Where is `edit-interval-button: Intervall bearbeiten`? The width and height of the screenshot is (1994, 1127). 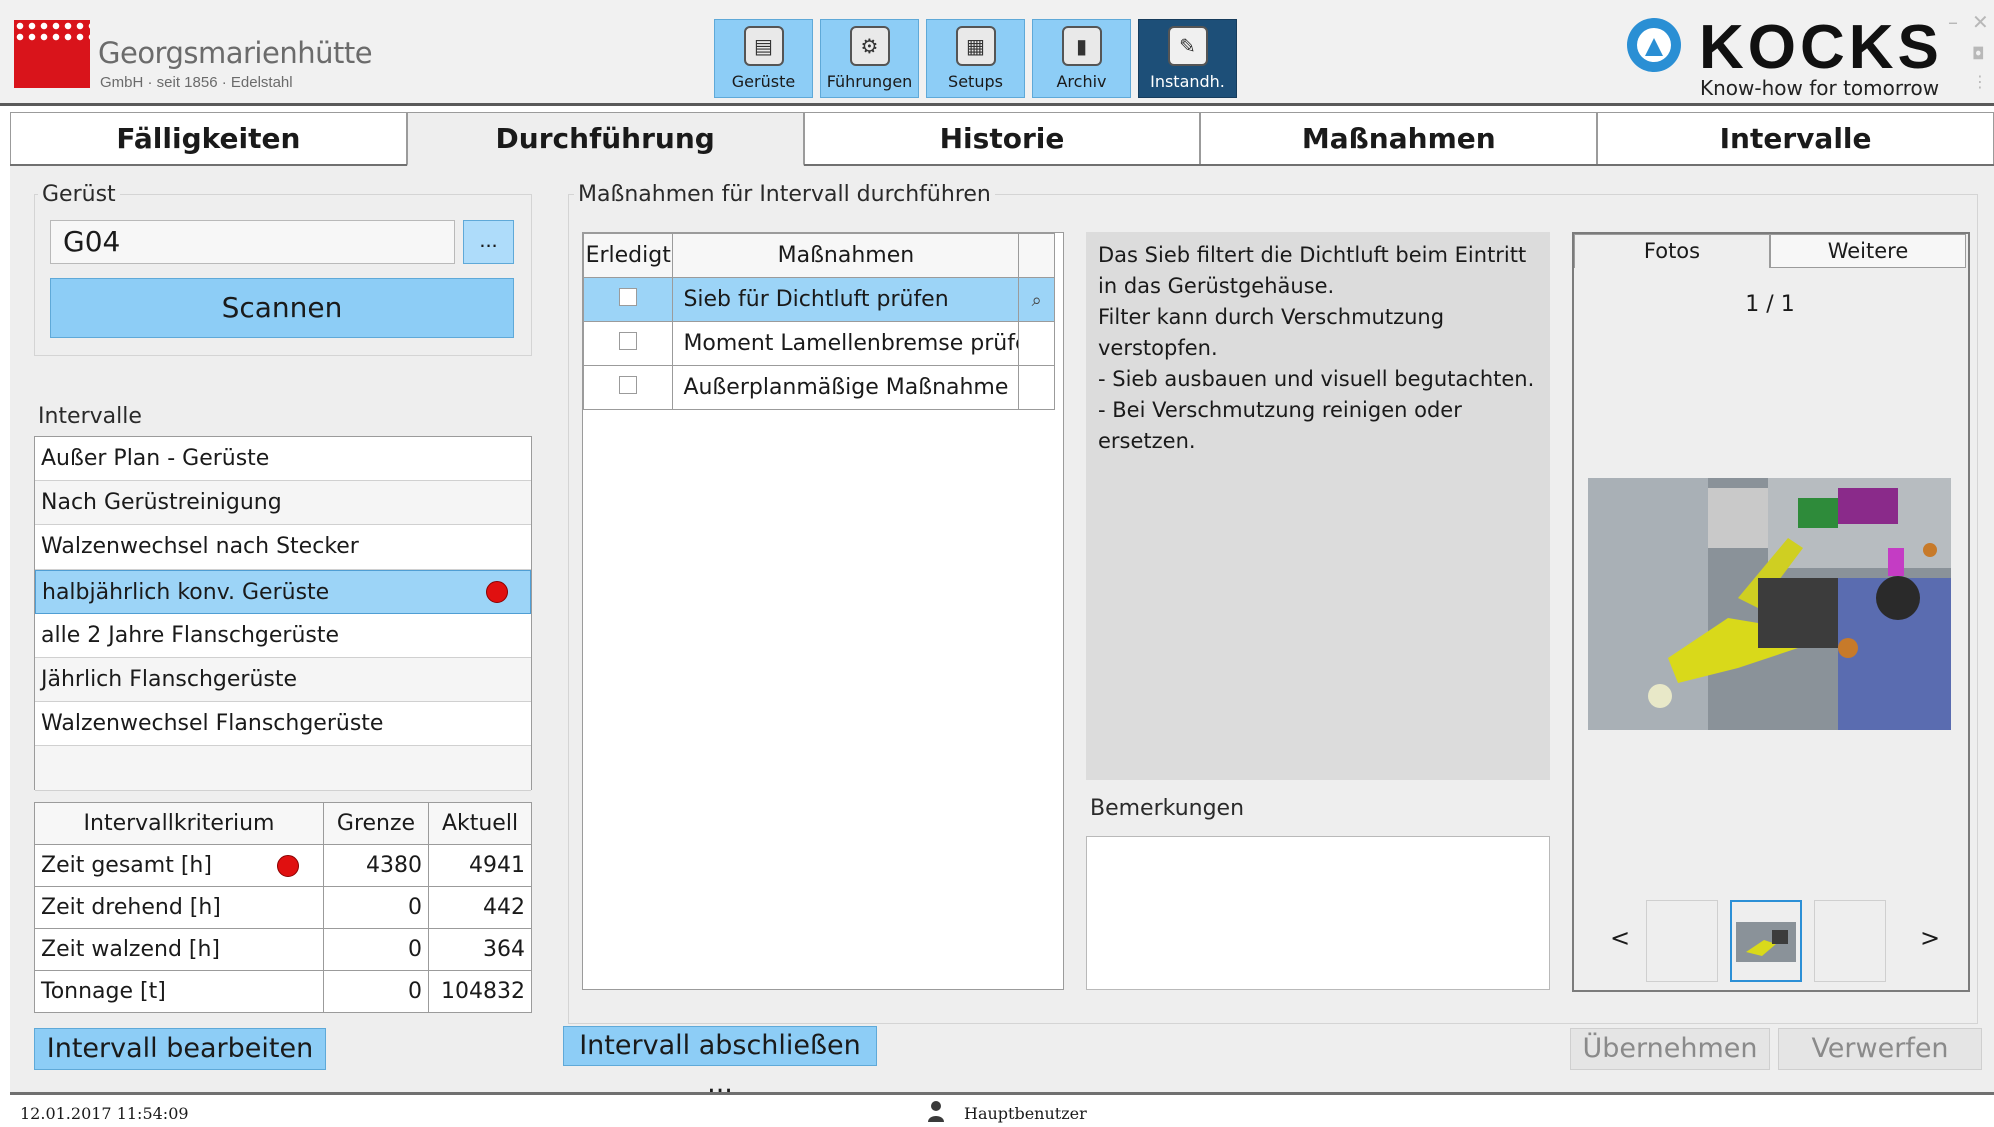 edit-interval-button: Intervall bearbeiten is located at coordinates (180, 1049).